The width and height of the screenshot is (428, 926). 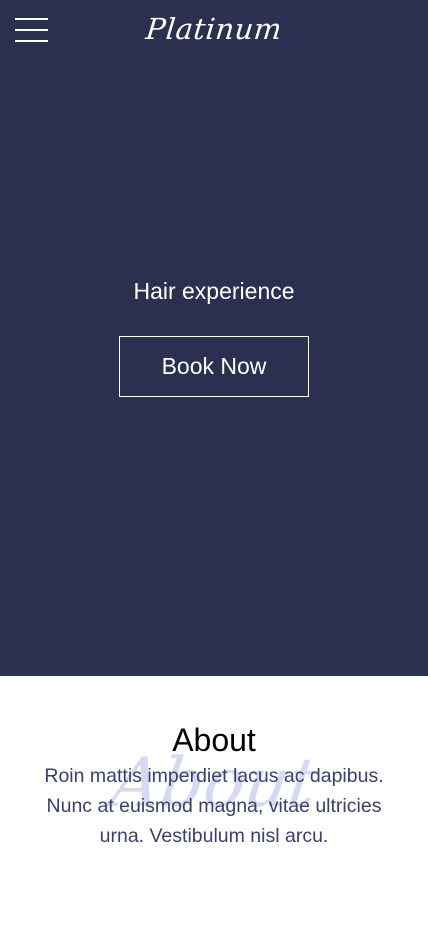 I want to click on about-title: About, so click(x=214, y=740).